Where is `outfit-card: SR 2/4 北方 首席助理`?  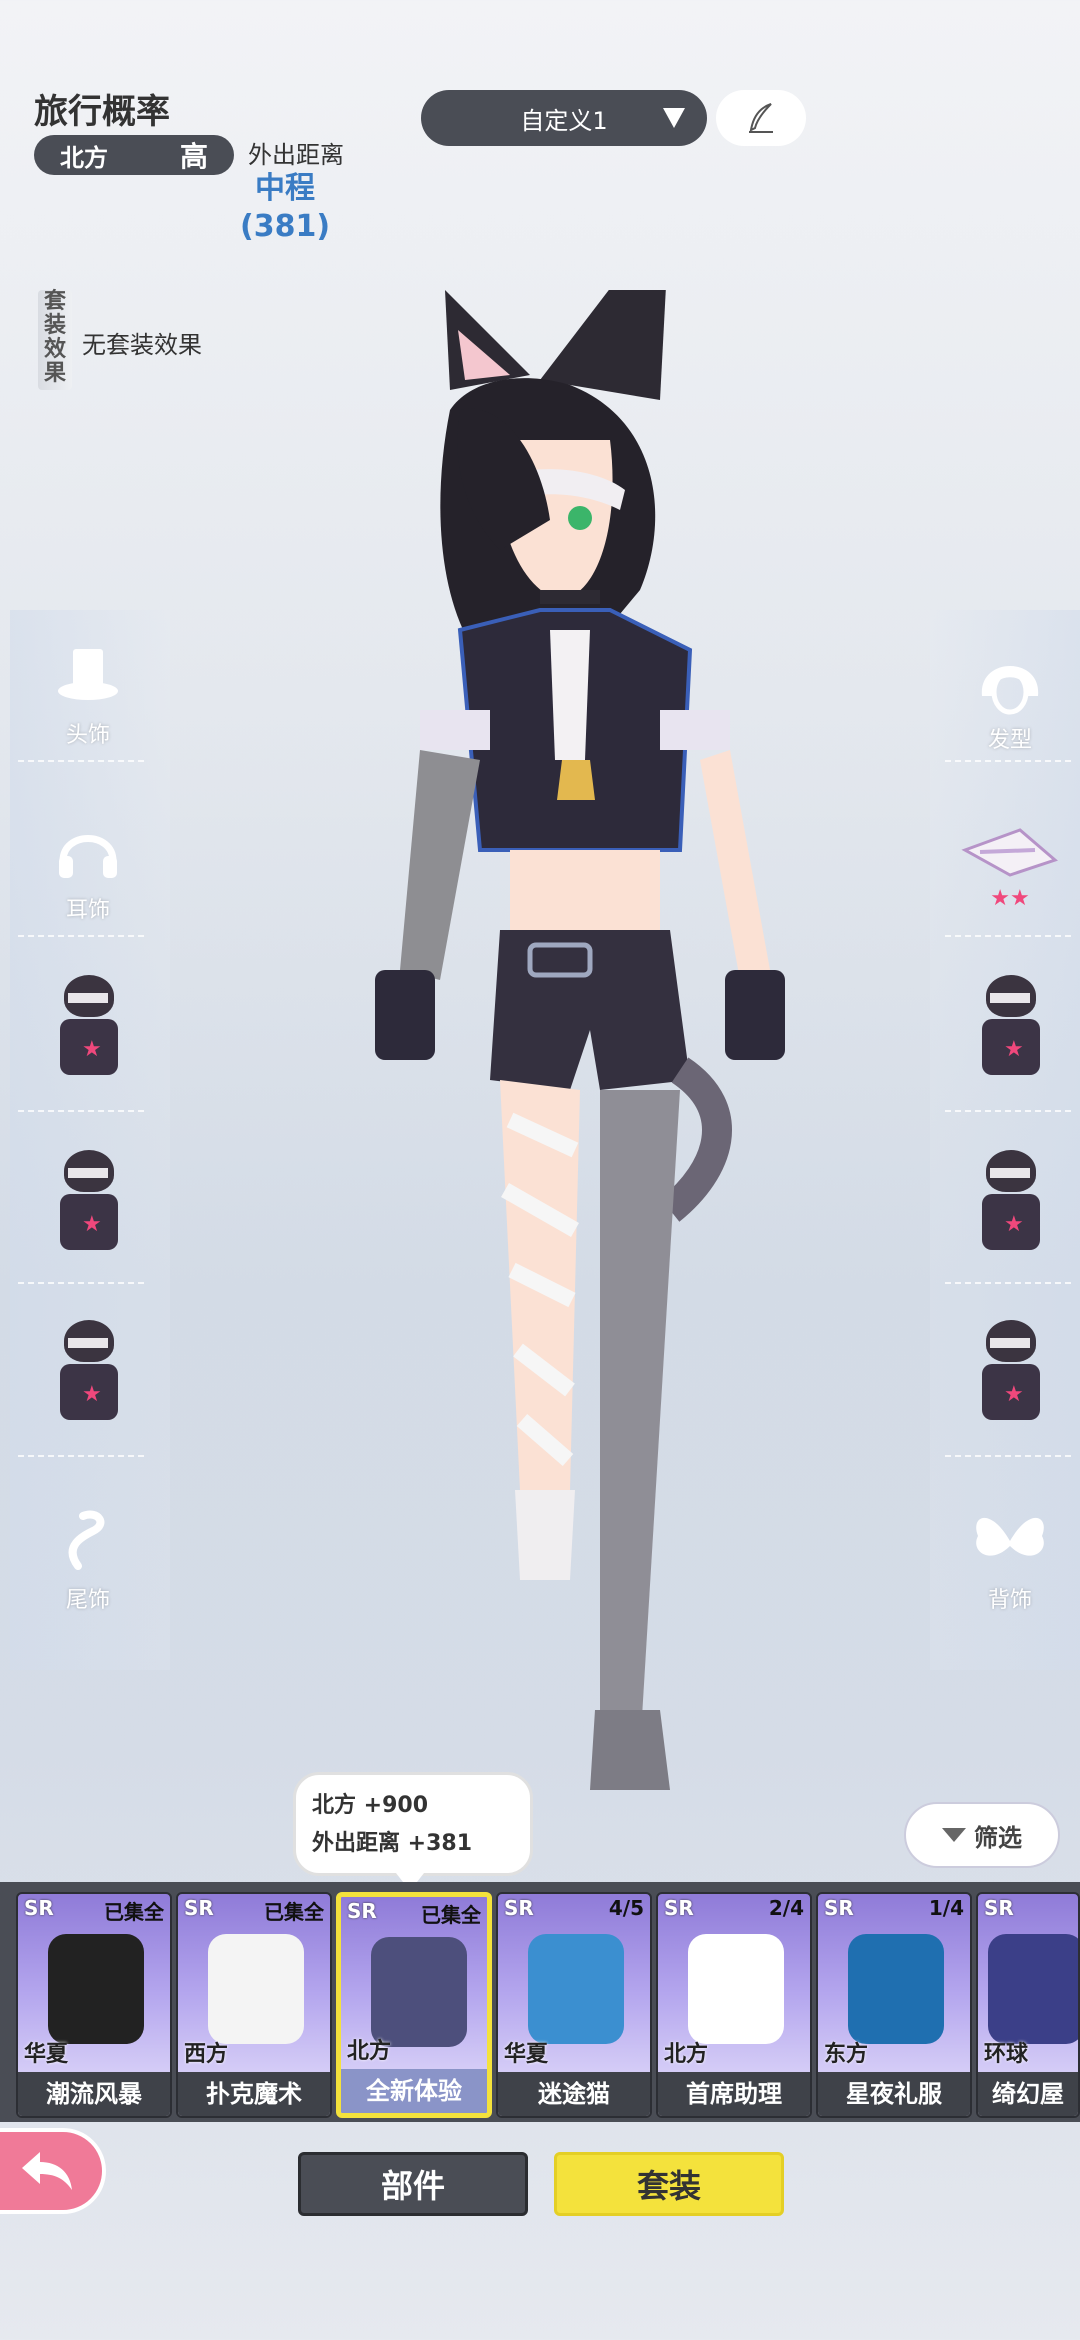 outfit-card: SR 2/4 北方 首席助理 is located at coordinates (734, 2005).